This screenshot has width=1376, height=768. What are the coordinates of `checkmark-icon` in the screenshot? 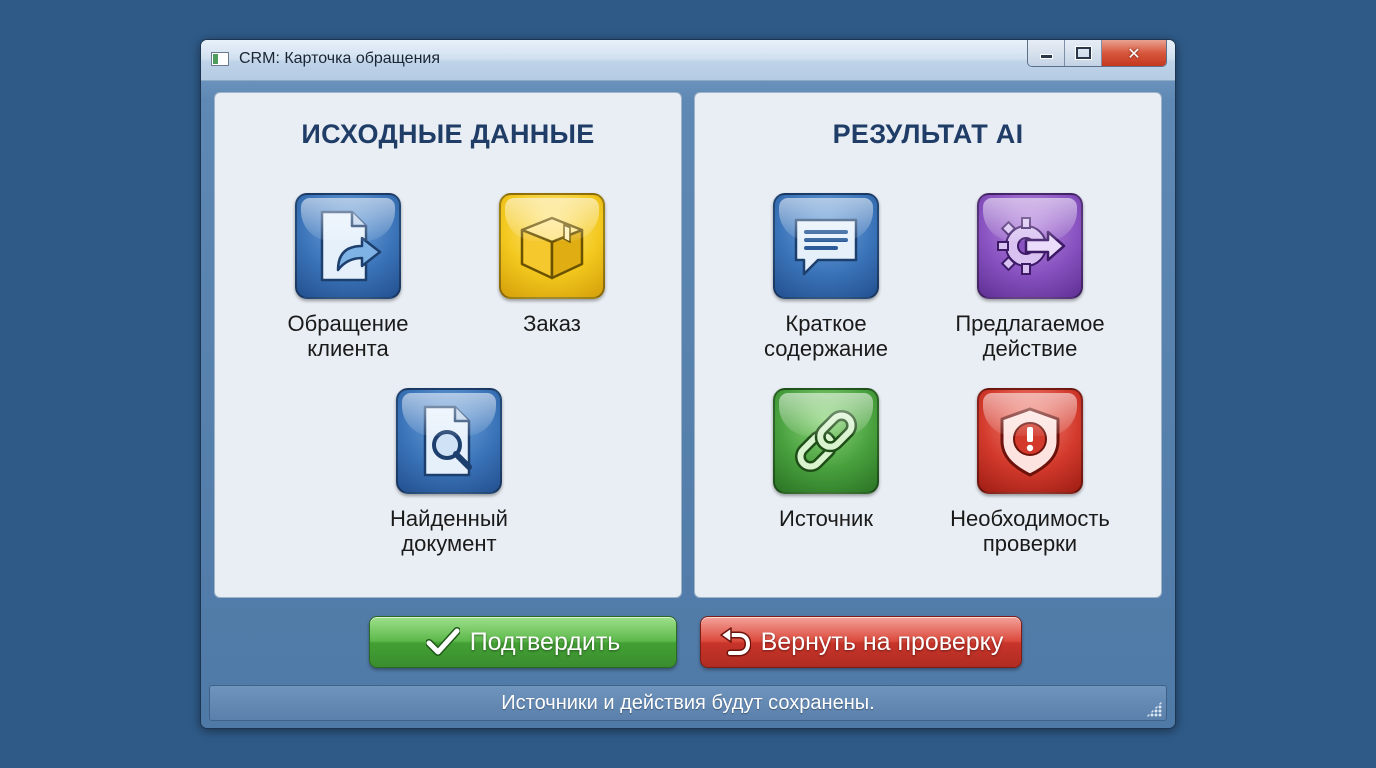 It's located at (442, 642).